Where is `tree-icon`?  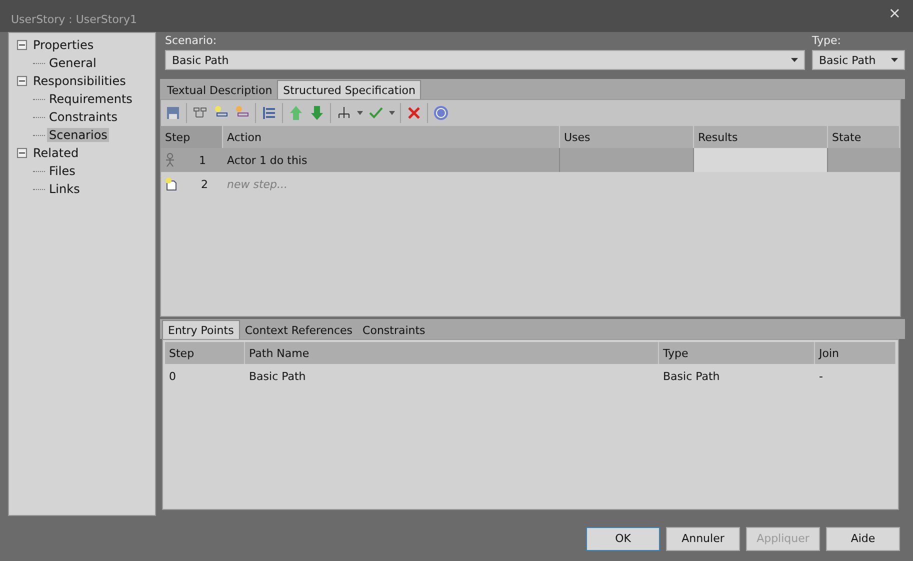
tree-icon is located at coordinates (344, 113).